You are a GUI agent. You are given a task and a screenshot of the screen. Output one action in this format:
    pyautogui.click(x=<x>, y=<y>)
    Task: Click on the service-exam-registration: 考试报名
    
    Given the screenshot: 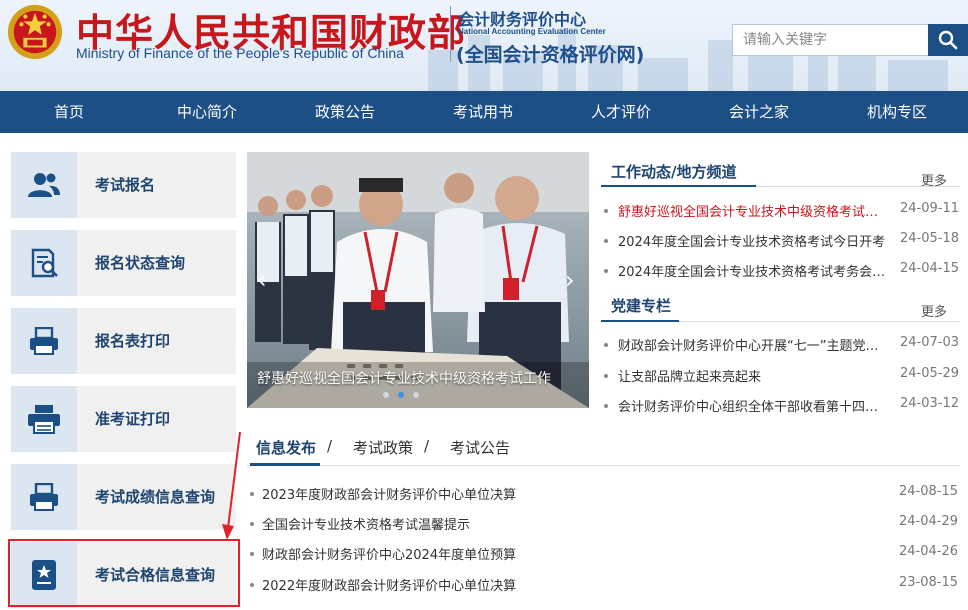 What is the action you would take?
    pyautogui.click(x=123, y=185)
    